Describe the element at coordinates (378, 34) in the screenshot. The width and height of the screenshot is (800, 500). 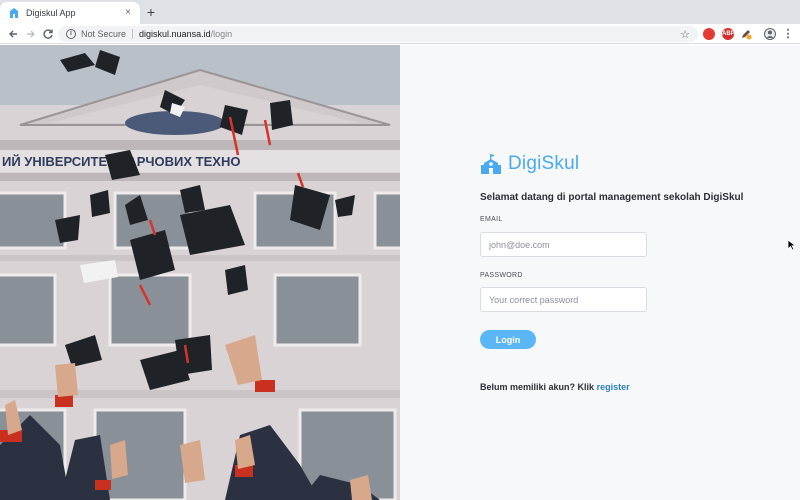
I see `address-bar: i Not Secure digiskul.nuansa.id /login ☆` at that location.